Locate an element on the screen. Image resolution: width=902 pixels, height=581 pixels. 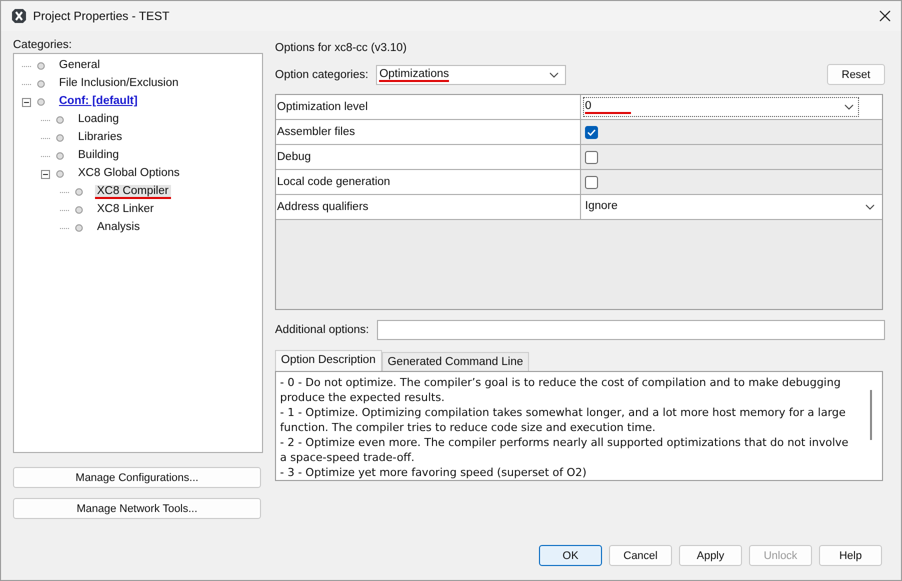
option-name-cell: Address qualifiers is located at coordinates (428, 207).